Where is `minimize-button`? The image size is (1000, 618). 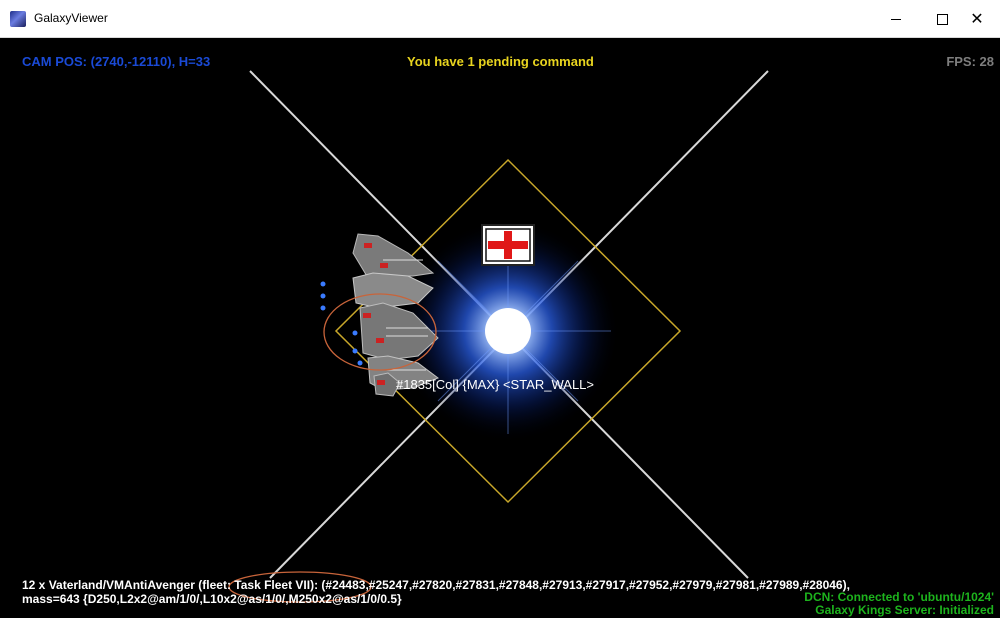
minimize-button is located at coordinates (896, 19).